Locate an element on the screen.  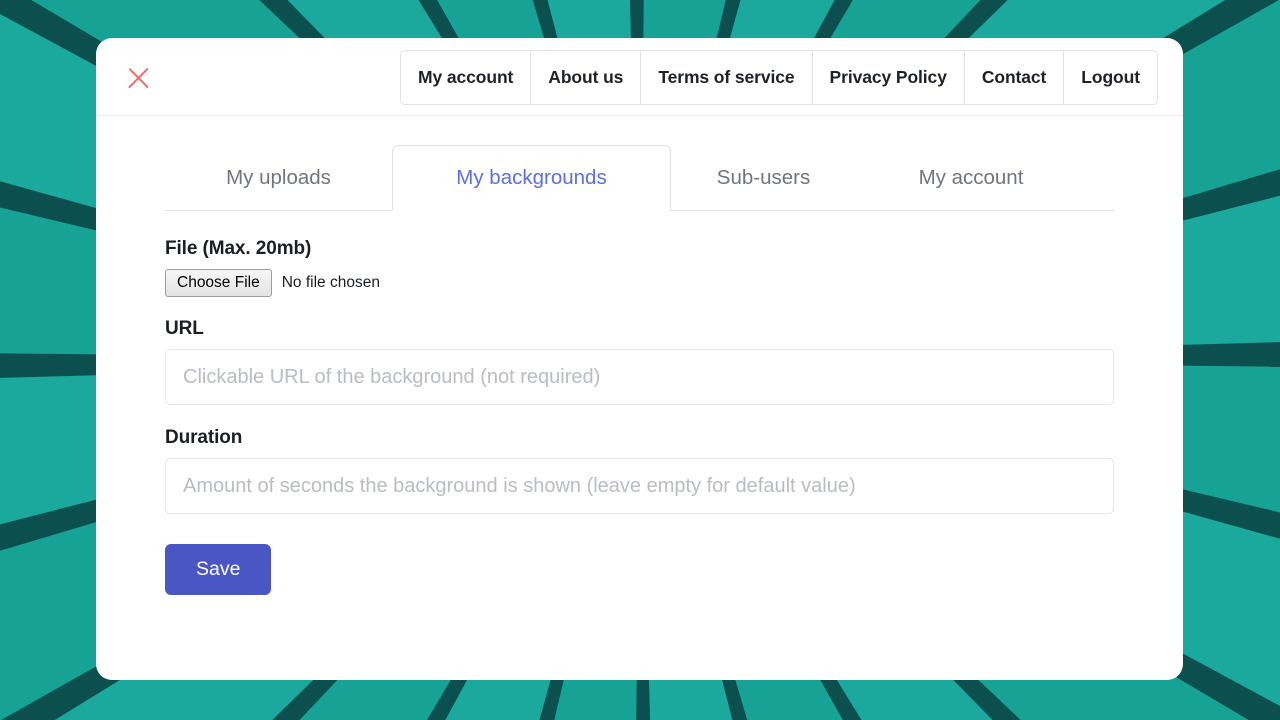
duration-label: Duration is located at coordinates (204, 437).